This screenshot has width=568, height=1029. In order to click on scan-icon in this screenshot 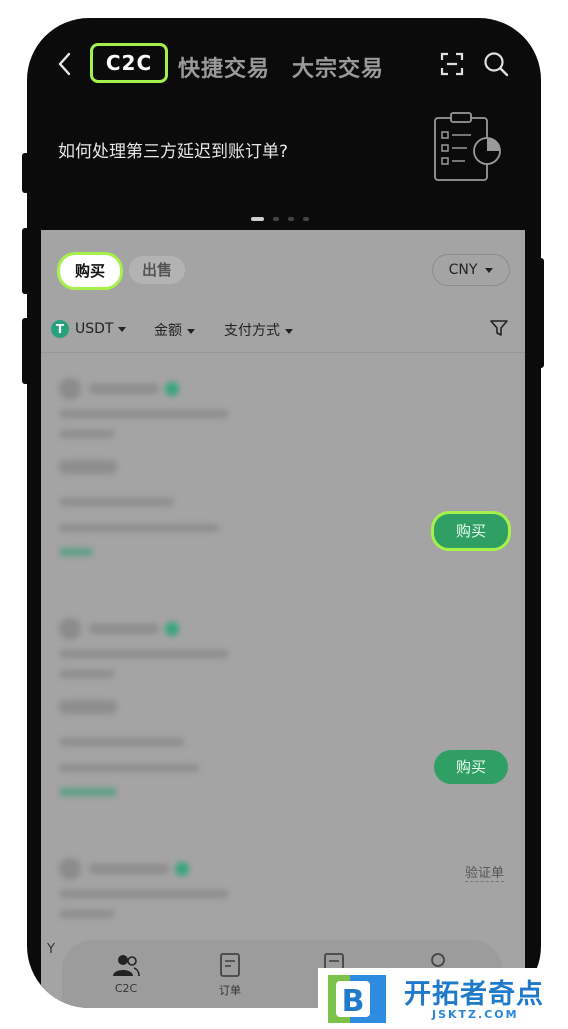, I will do `click(452, 64)`.